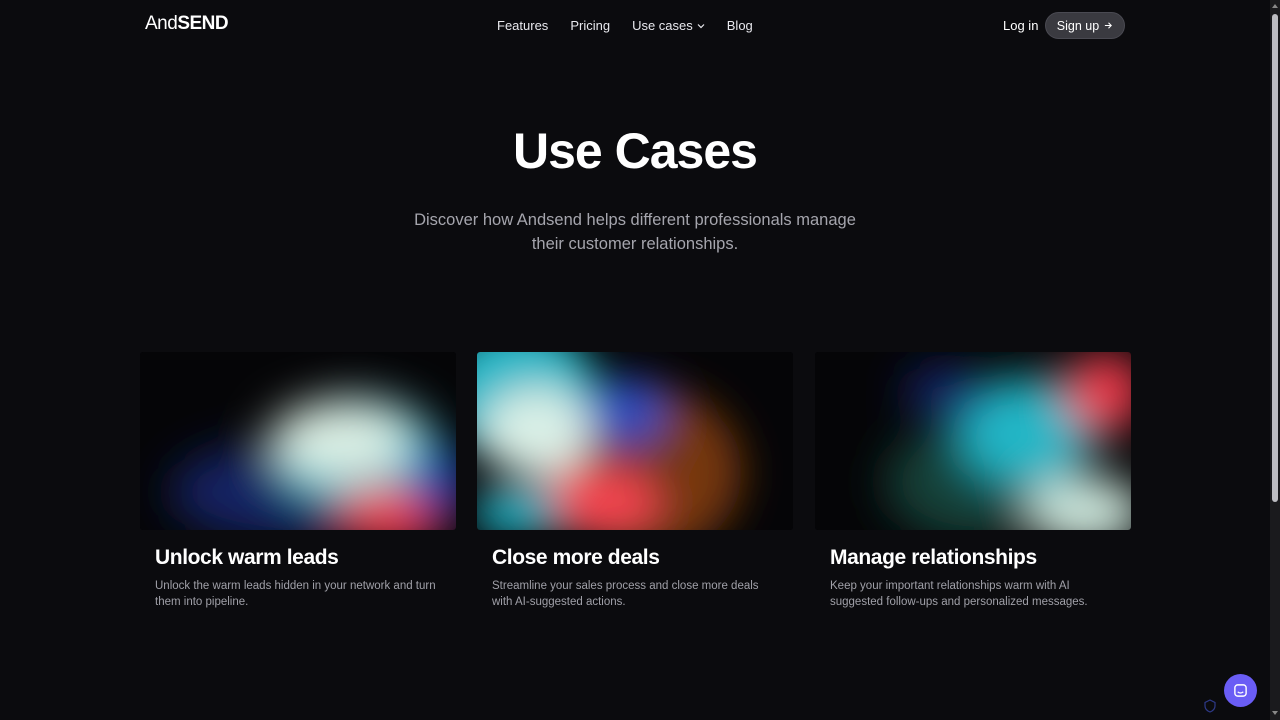 This screenshot has height=720, width=1280. I want to click on nav-features-label: Features, so click(523, 25).